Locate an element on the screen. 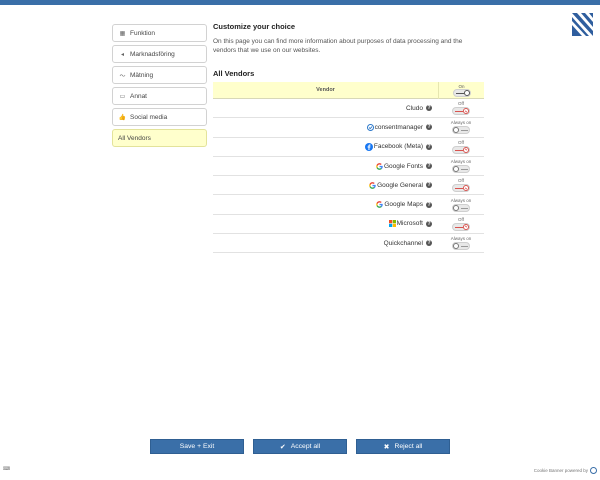  vendor-name: Google Fonts is located at coordinates (403, 166).